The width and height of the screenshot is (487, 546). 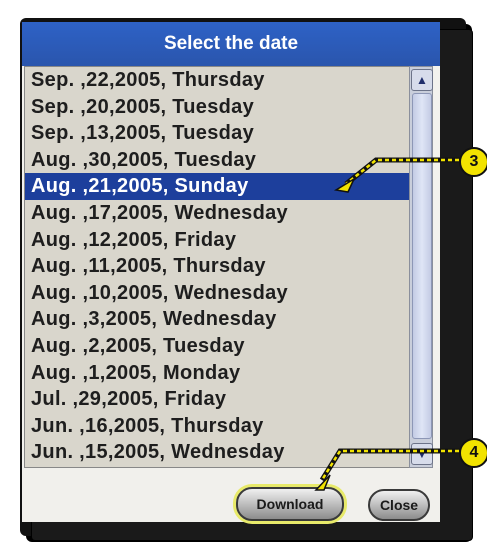 I want to click on callout-step-3: 3, so click(x=473, y=162).